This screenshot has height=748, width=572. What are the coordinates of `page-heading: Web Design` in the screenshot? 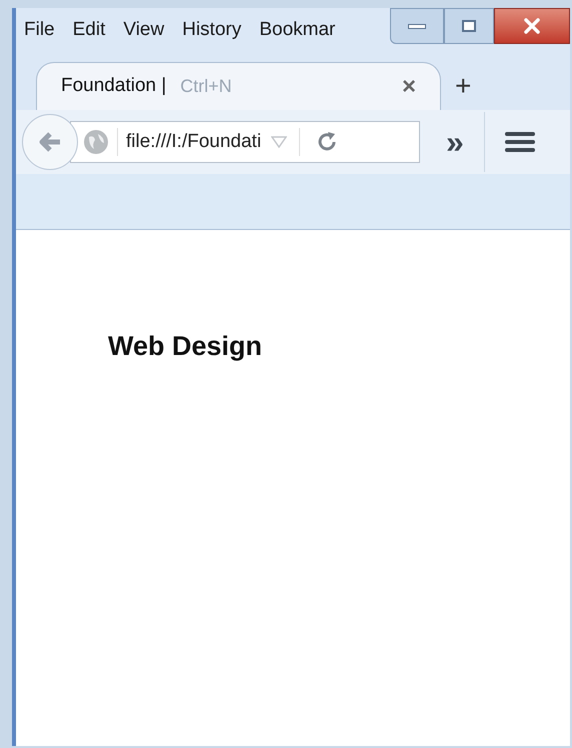 It's located at (186, 346).